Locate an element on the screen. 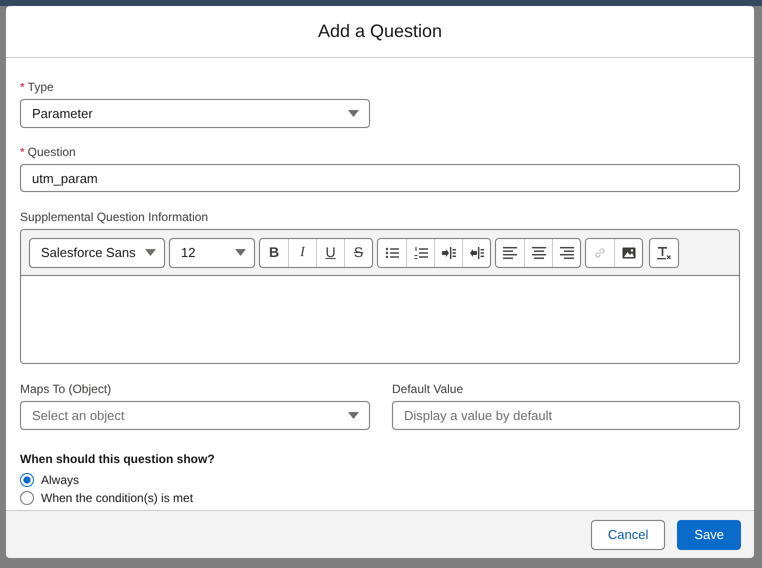 The width and height of the screenshot is (762, 568). cancel-button: Cancel is located at coordinates (628, 535).